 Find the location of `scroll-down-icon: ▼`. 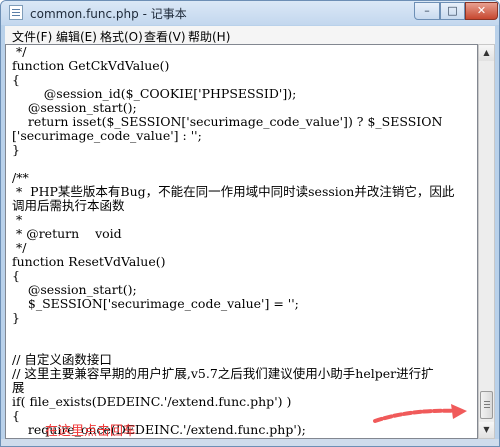

scroll-down-icon: ▼ is located at coordinates (486, 430).